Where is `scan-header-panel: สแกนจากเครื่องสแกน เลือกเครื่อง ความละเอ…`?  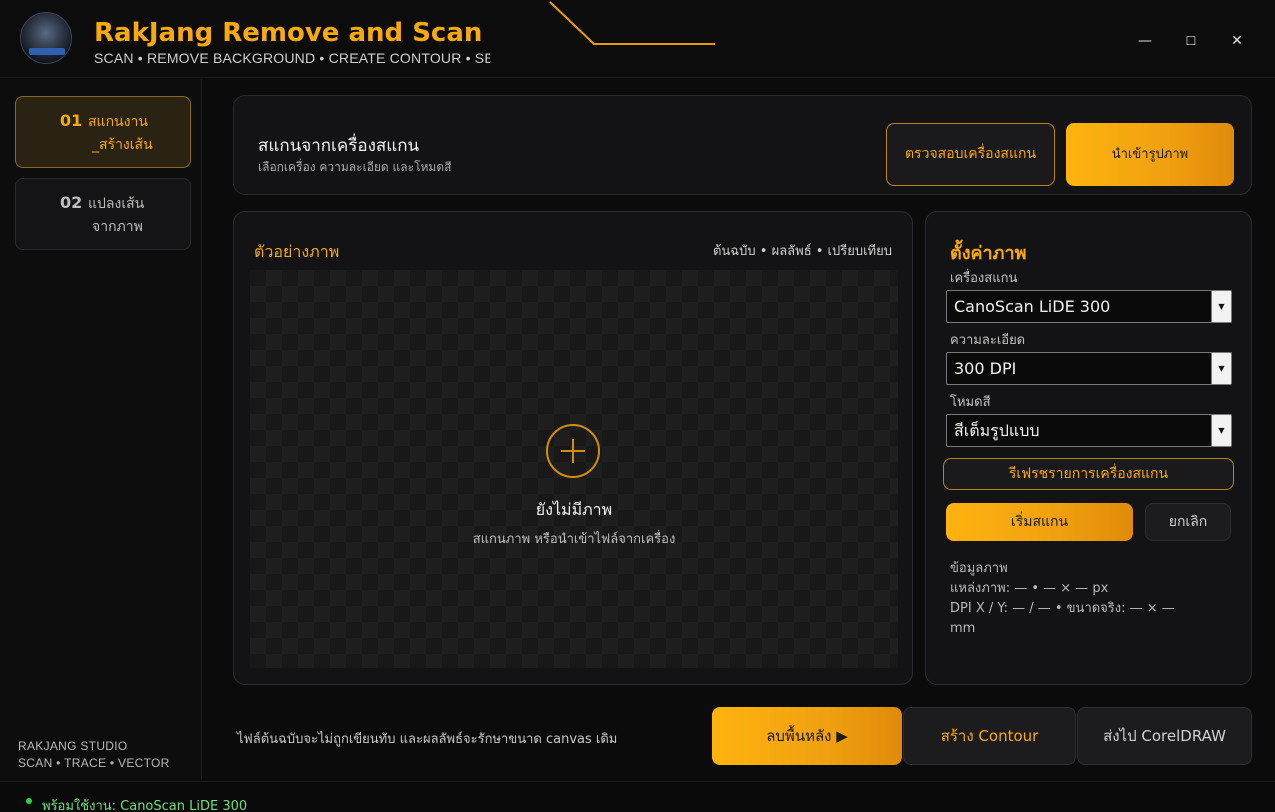 scan-header-panel: สแกนจากเครื่องสแกน เลือกเครื่อง ความละเอ… is located at coordinates (742, 145).